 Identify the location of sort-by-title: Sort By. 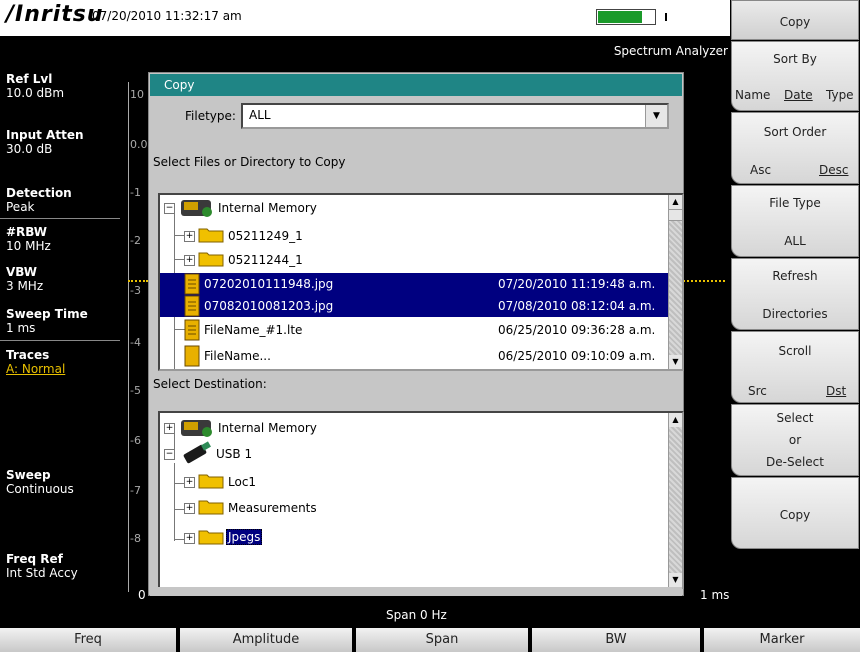
(795, 59).